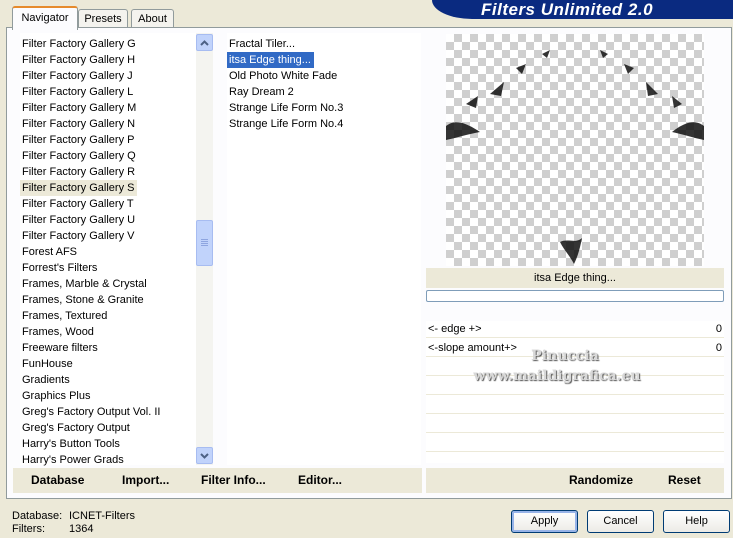  What do you see at coordinates (76, 428) in the screenshot?
I see `category-list-item: Greg's Factory Output` at bounding box center [76, 428].